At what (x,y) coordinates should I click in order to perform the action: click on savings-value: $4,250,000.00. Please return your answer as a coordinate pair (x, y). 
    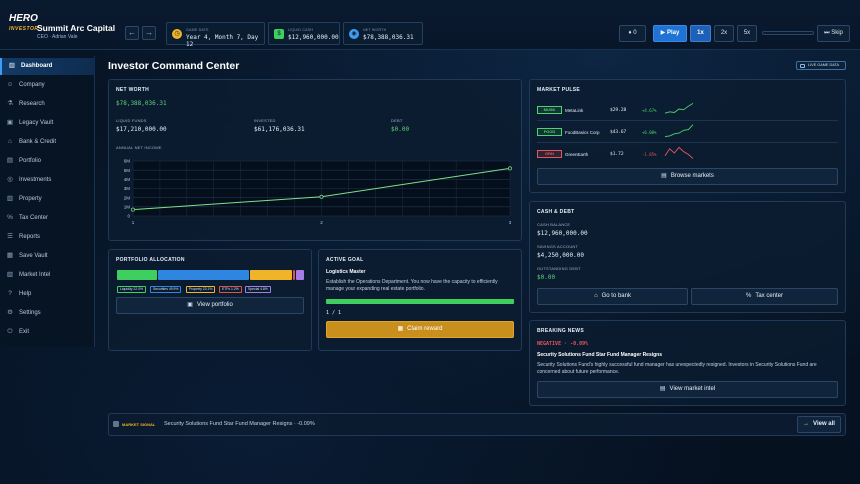
    Looking at the image, I should click on (560, 255).